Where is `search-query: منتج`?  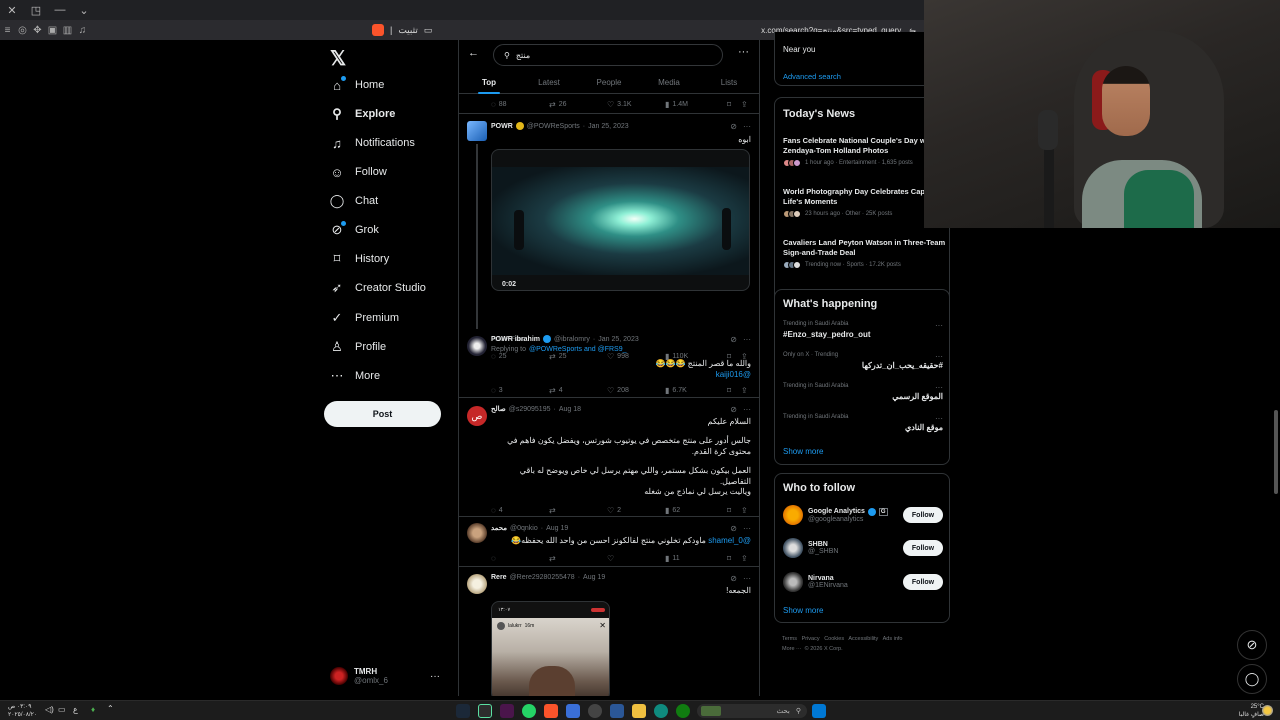
search-query: منتج is located at coordinates (523, 55).